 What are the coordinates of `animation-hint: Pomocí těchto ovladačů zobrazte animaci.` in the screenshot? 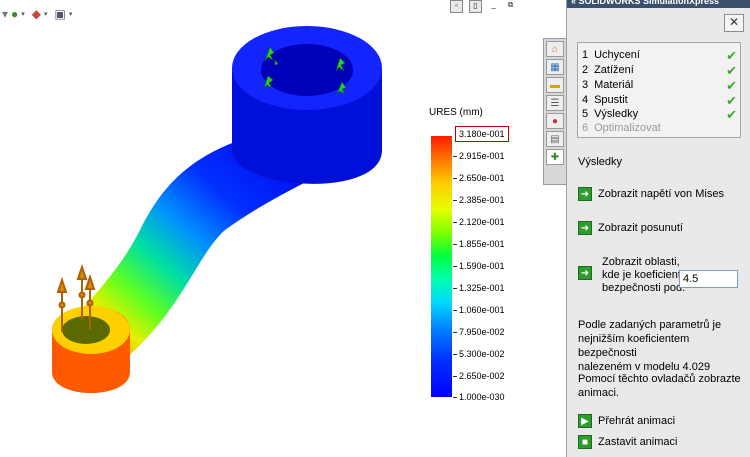 It's located at (659, 386).